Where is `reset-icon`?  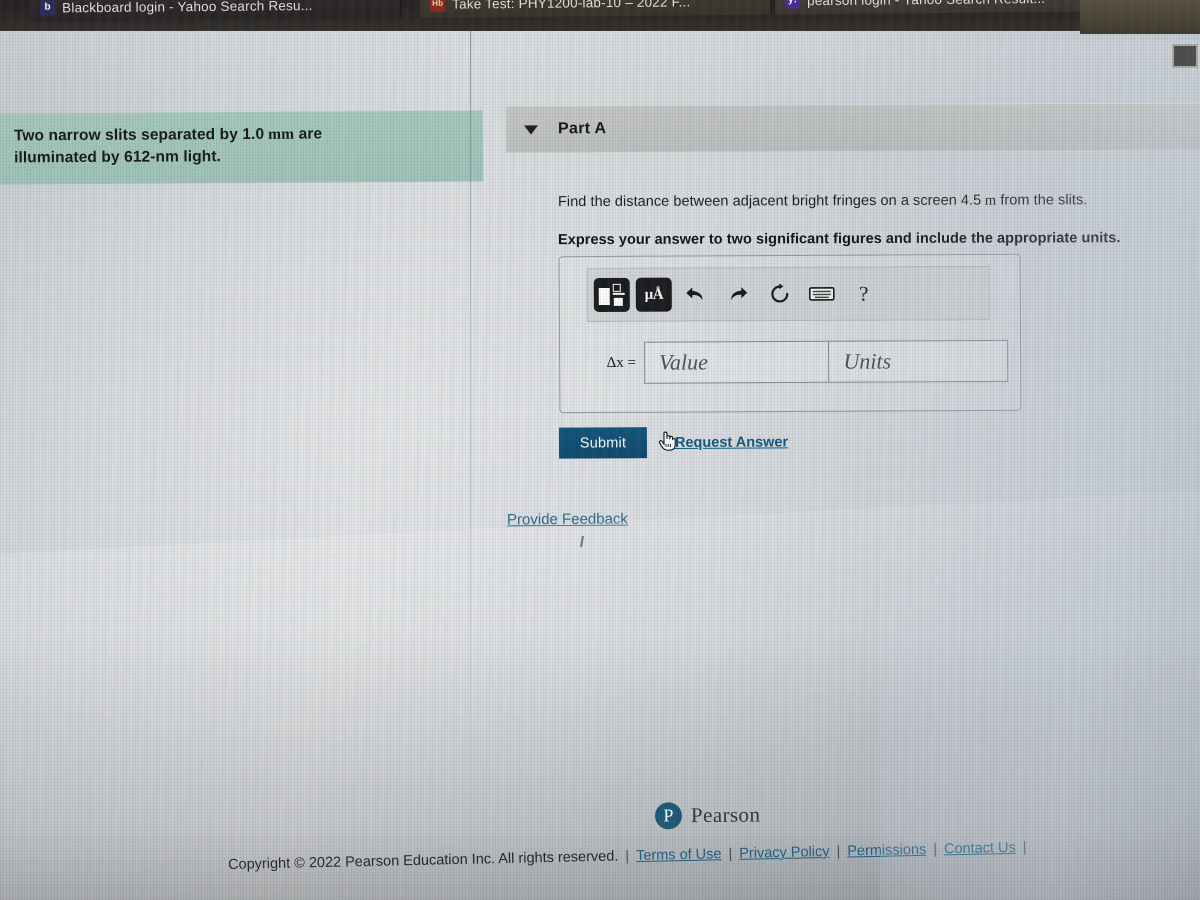 reset-icon is located at coordinates (780, 294).